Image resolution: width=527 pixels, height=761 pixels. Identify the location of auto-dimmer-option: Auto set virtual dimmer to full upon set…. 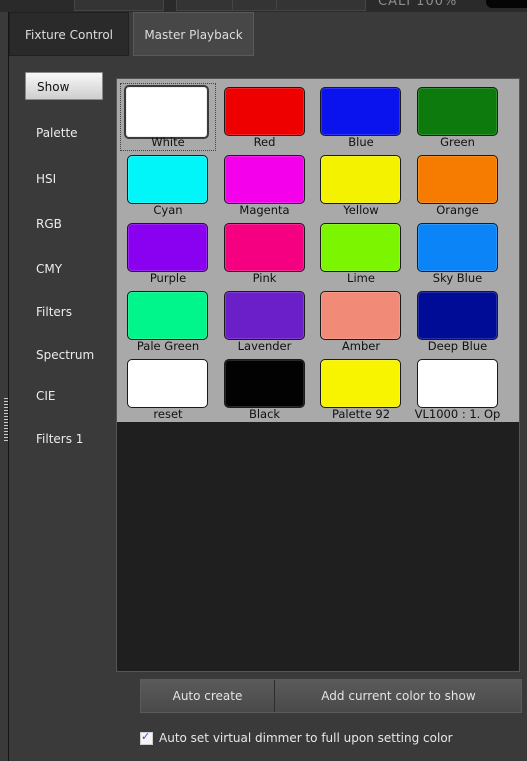
(296, 738).